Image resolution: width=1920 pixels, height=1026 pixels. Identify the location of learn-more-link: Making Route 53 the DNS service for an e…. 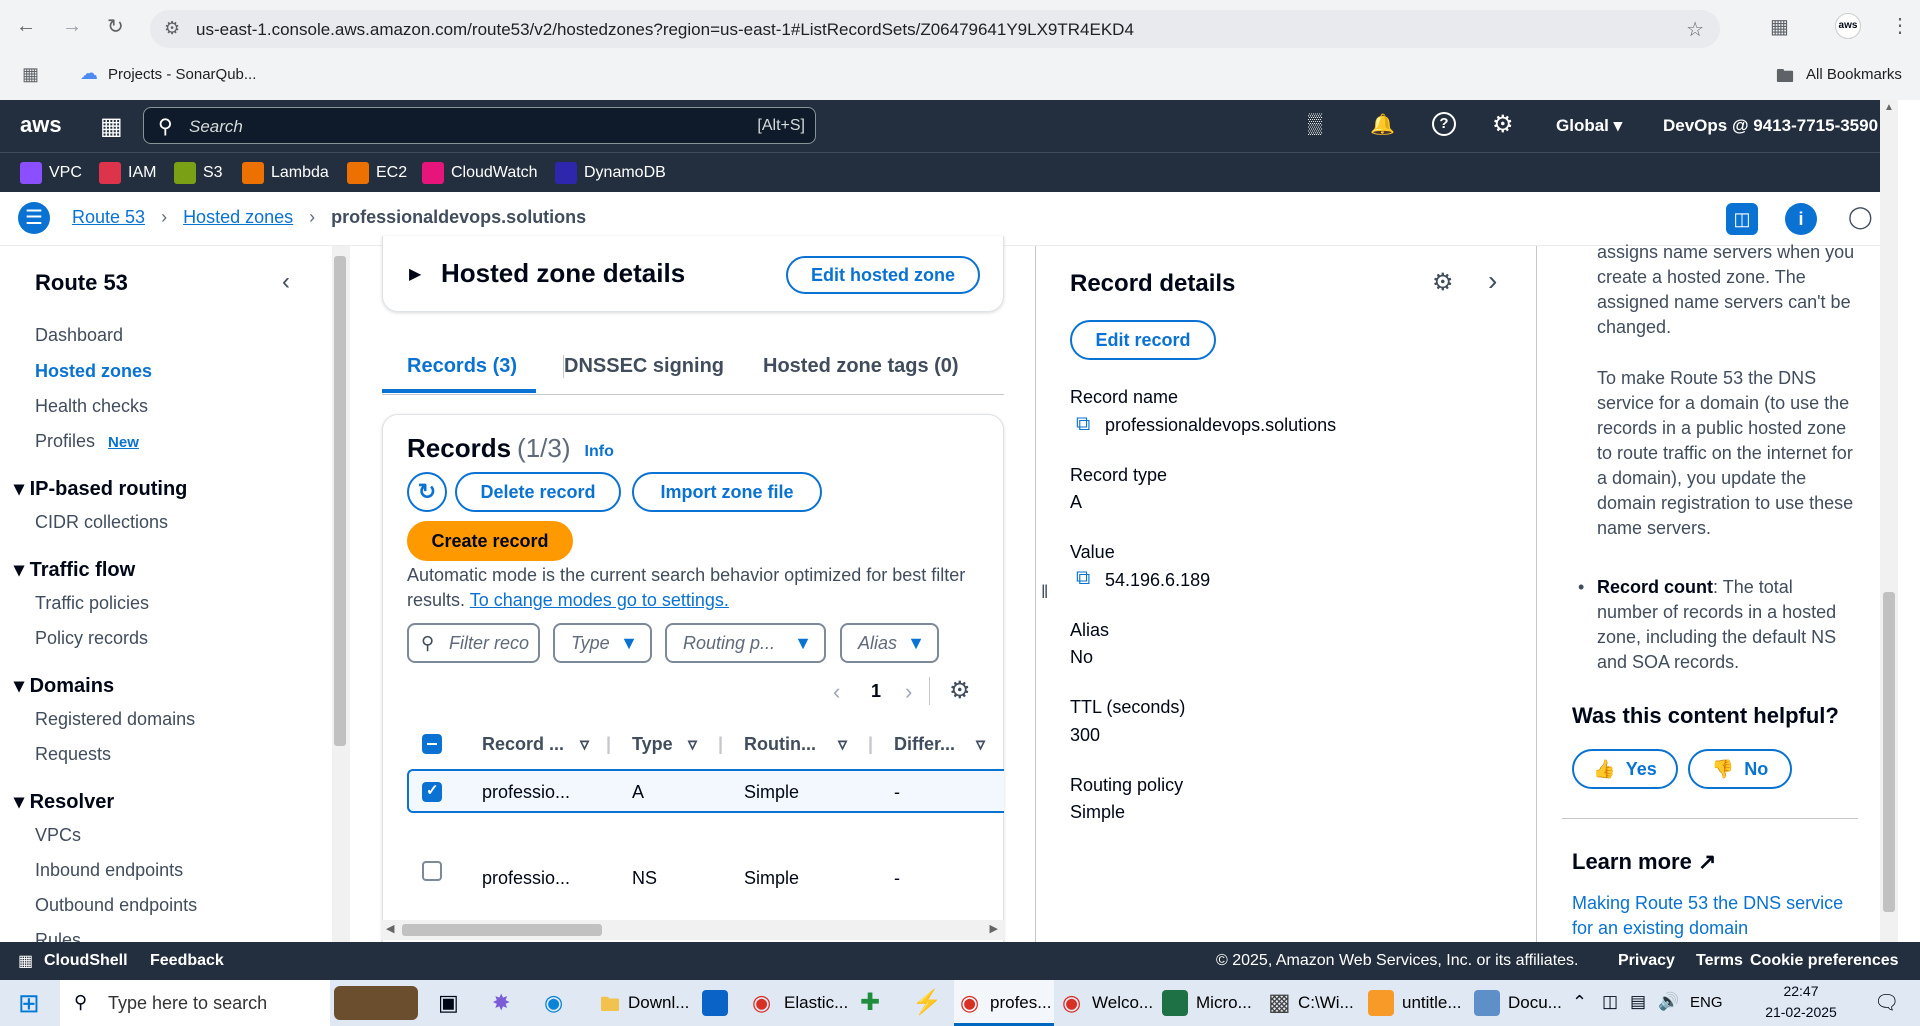
(1717, 916).